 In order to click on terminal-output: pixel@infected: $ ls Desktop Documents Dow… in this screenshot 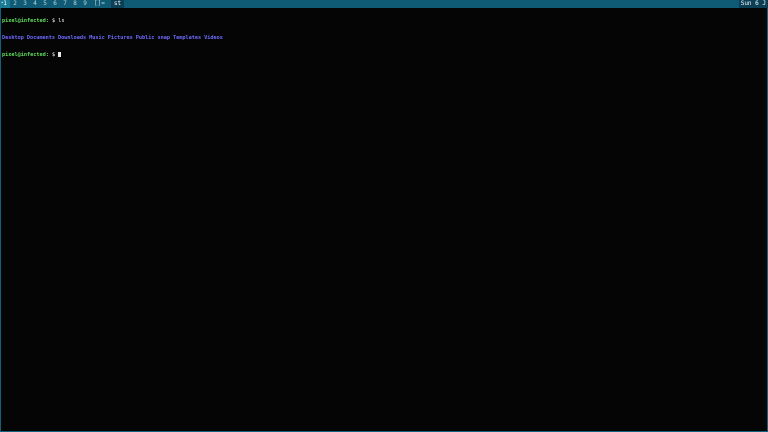, I will do `click(384, 38)`.